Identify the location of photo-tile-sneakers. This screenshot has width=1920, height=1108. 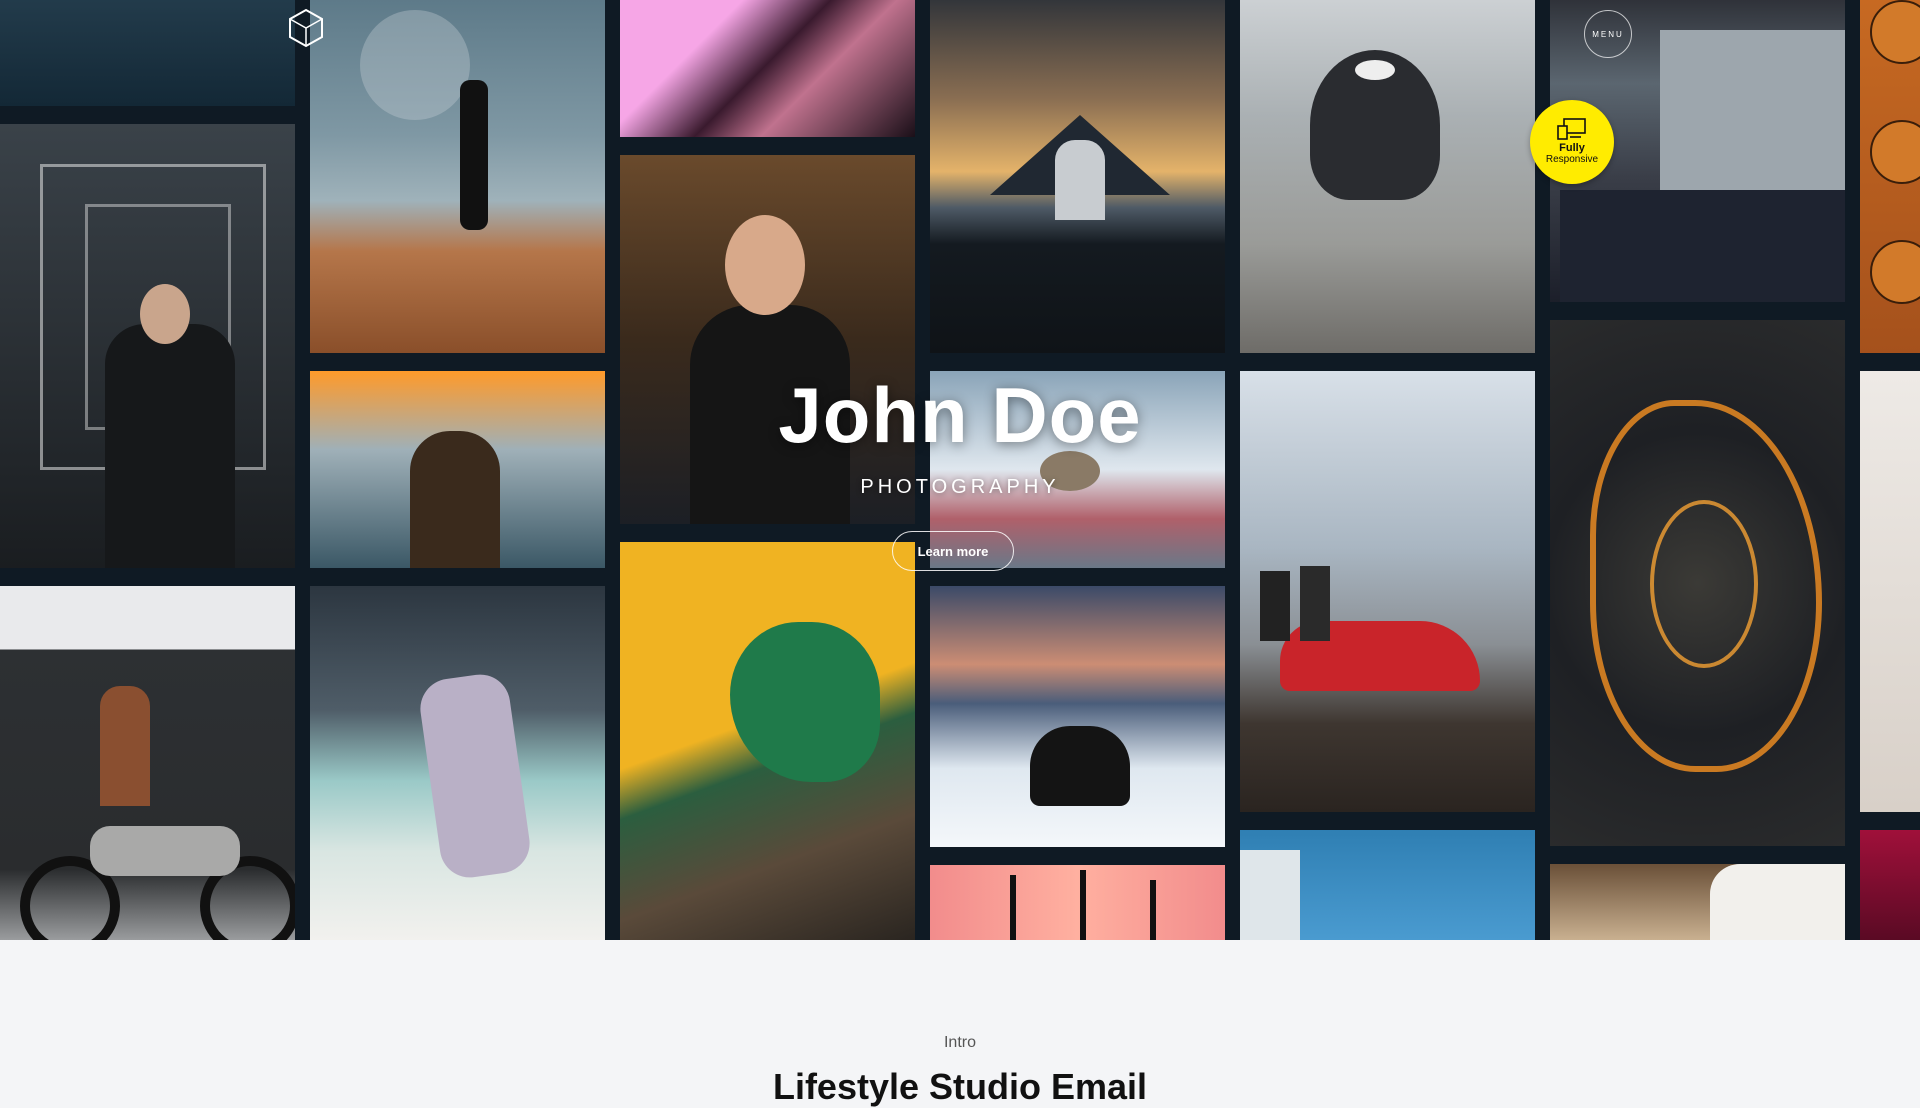
(147, 53).